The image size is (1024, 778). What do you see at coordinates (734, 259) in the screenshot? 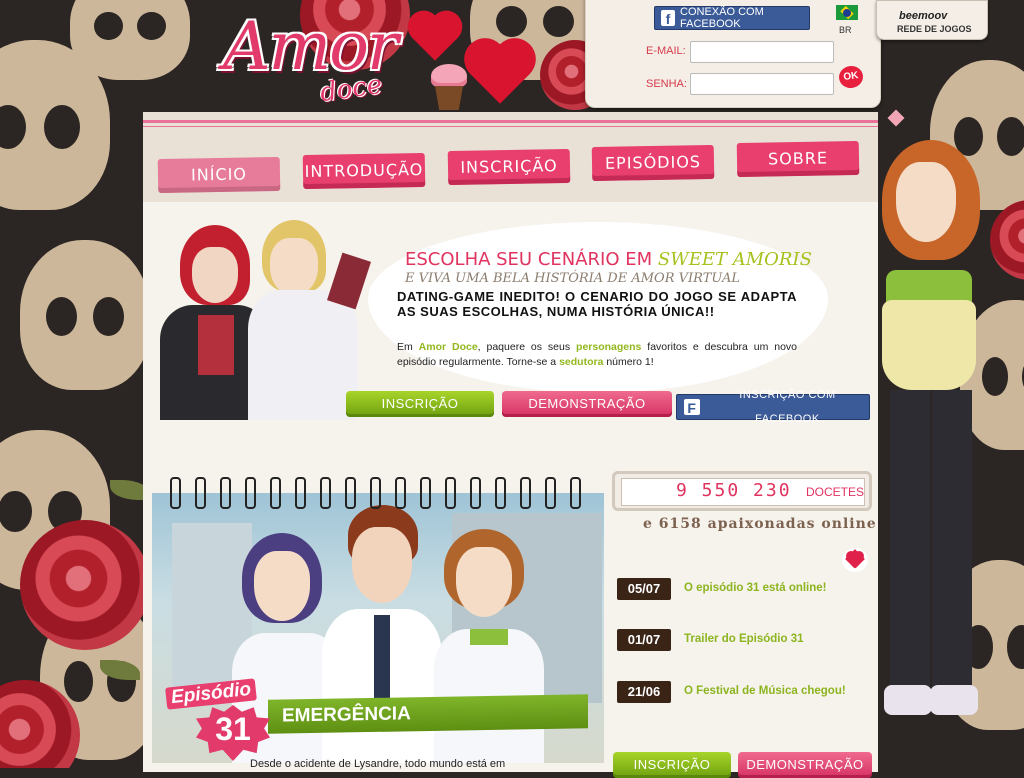
I see `hero-game-name: SWEET AMORIS` at bounding box center [734, 259].